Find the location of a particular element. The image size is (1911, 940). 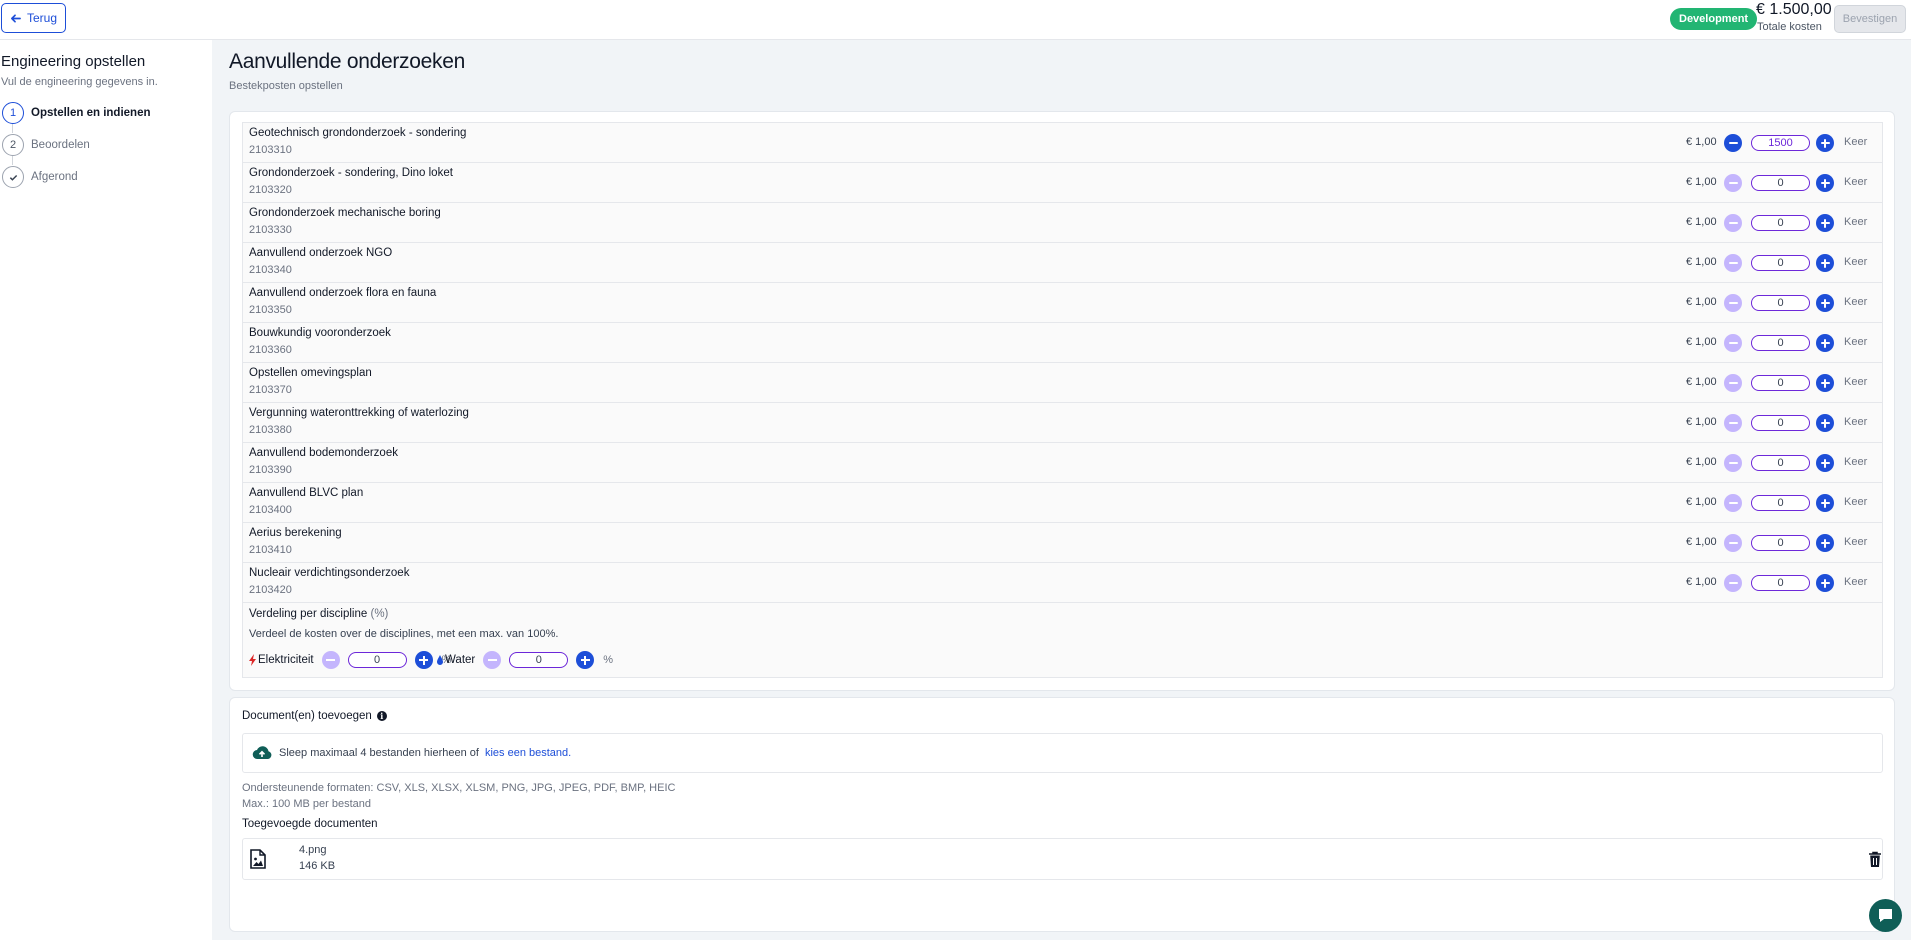

trash-icon is located at coordinates (1875, 859).